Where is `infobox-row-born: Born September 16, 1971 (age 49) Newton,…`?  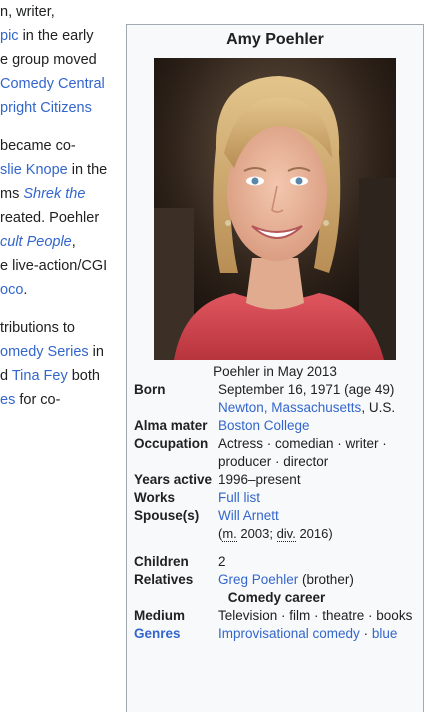 infobox-row-born: Born September 16, 1971 (age 49) Newton,… is located at coordinates (276, 399).